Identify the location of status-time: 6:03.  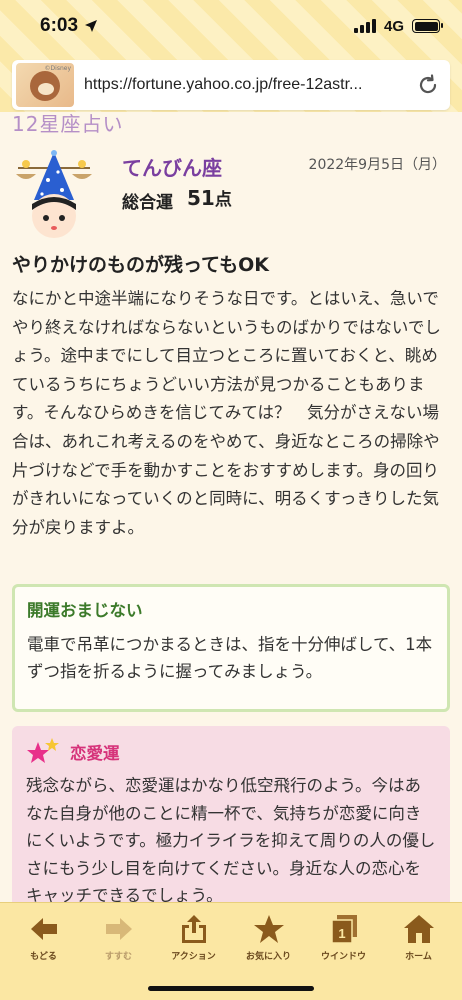
(69, 26).